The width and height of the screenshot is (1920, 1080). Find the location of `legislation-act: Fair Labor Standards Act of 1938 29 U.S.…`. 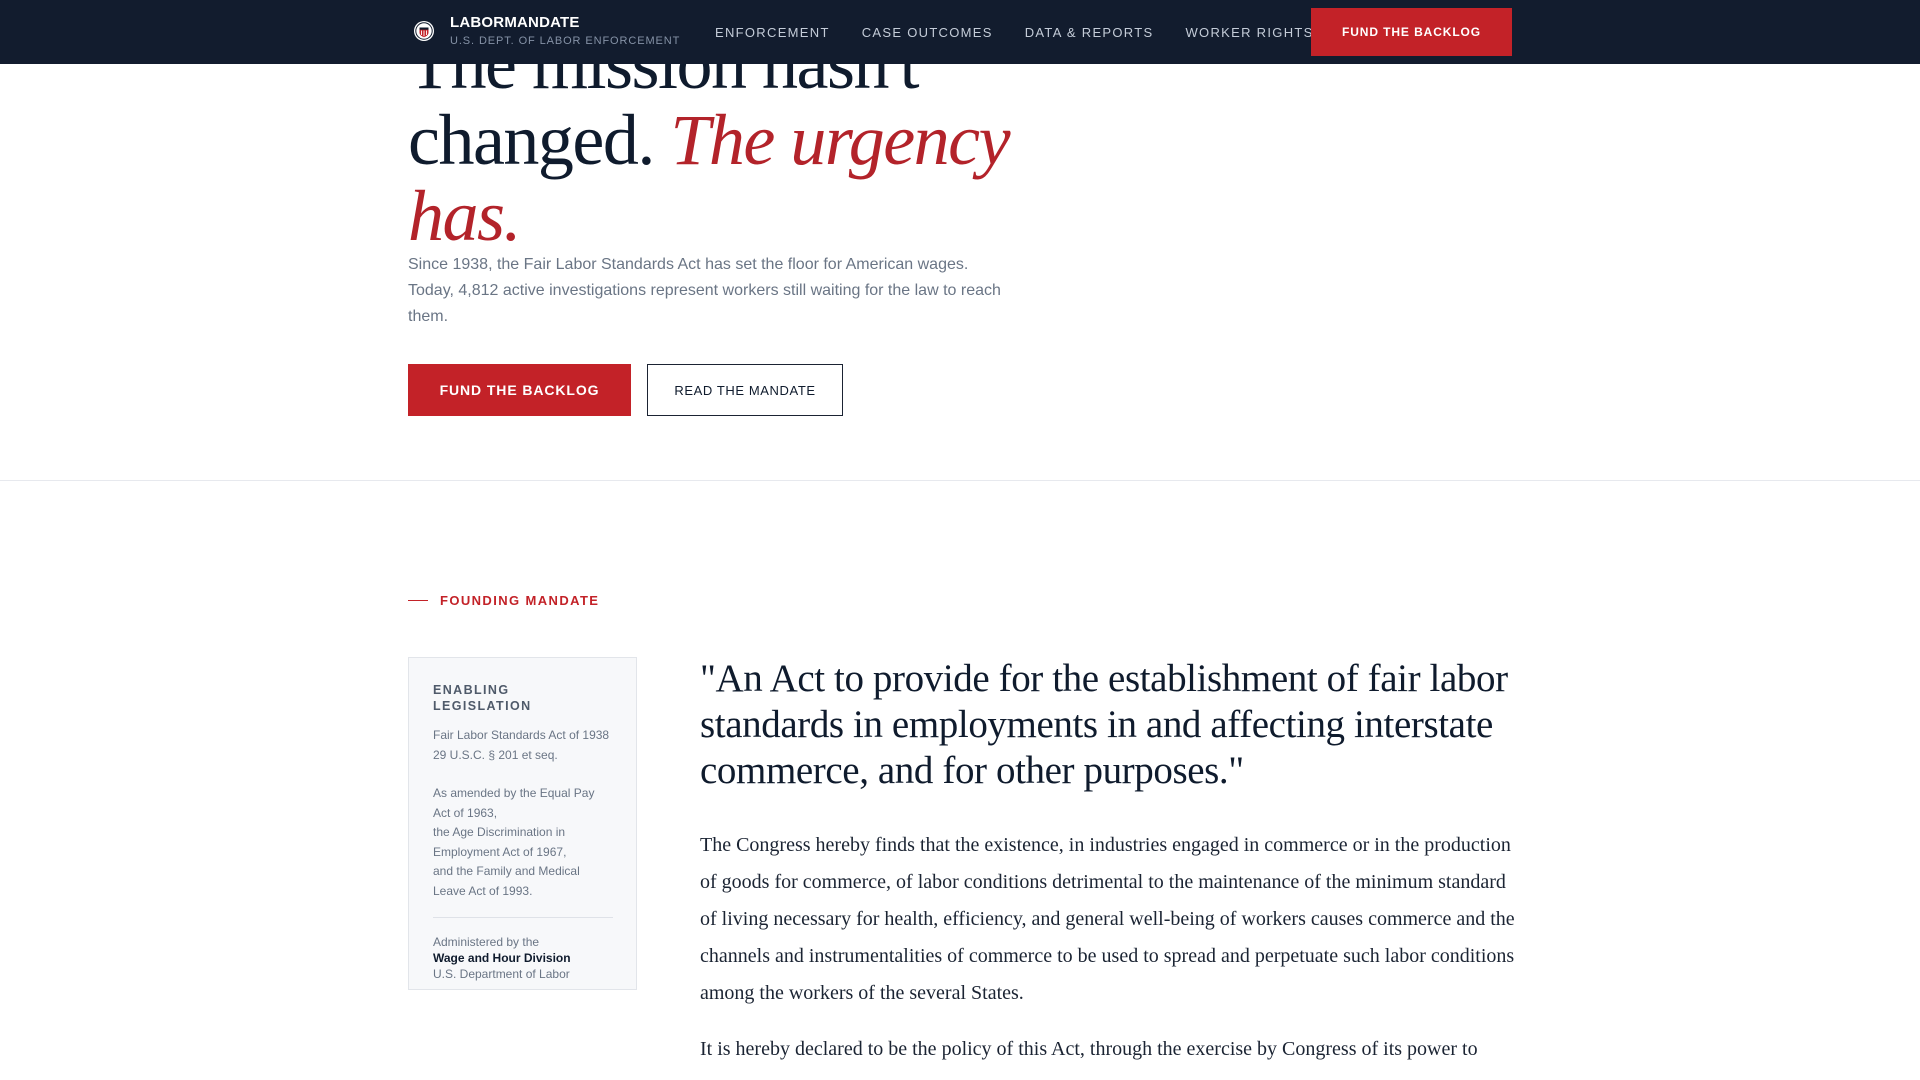

legislation-act: Fair Labor Standards Act of 1938 29 U.S.… is located at coordinates (522, 745).